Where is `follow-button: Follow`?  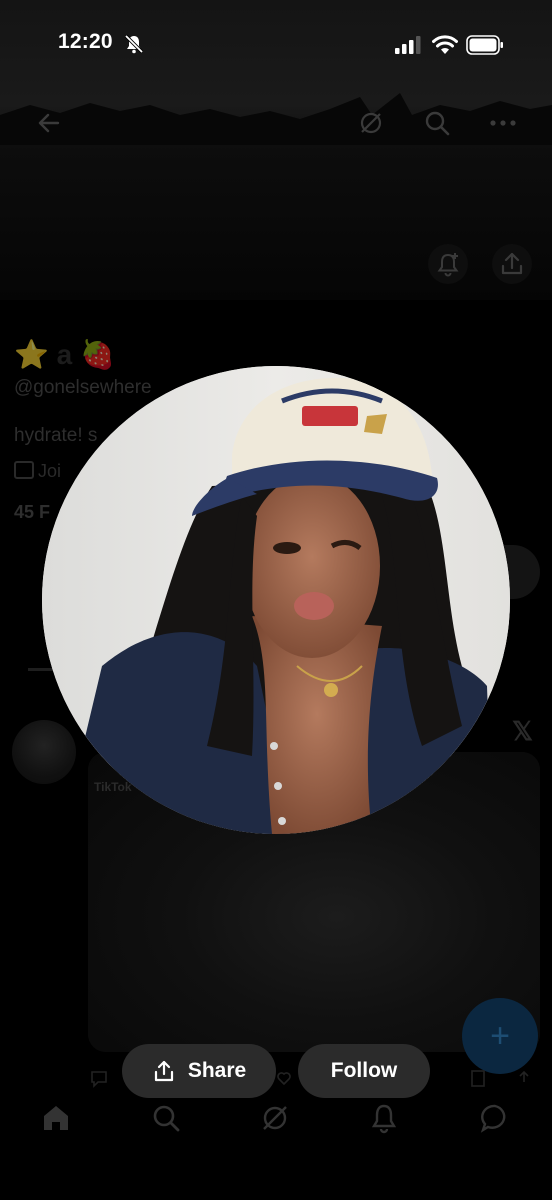 follow-button: Follow is located at coordinates (364, 1071).